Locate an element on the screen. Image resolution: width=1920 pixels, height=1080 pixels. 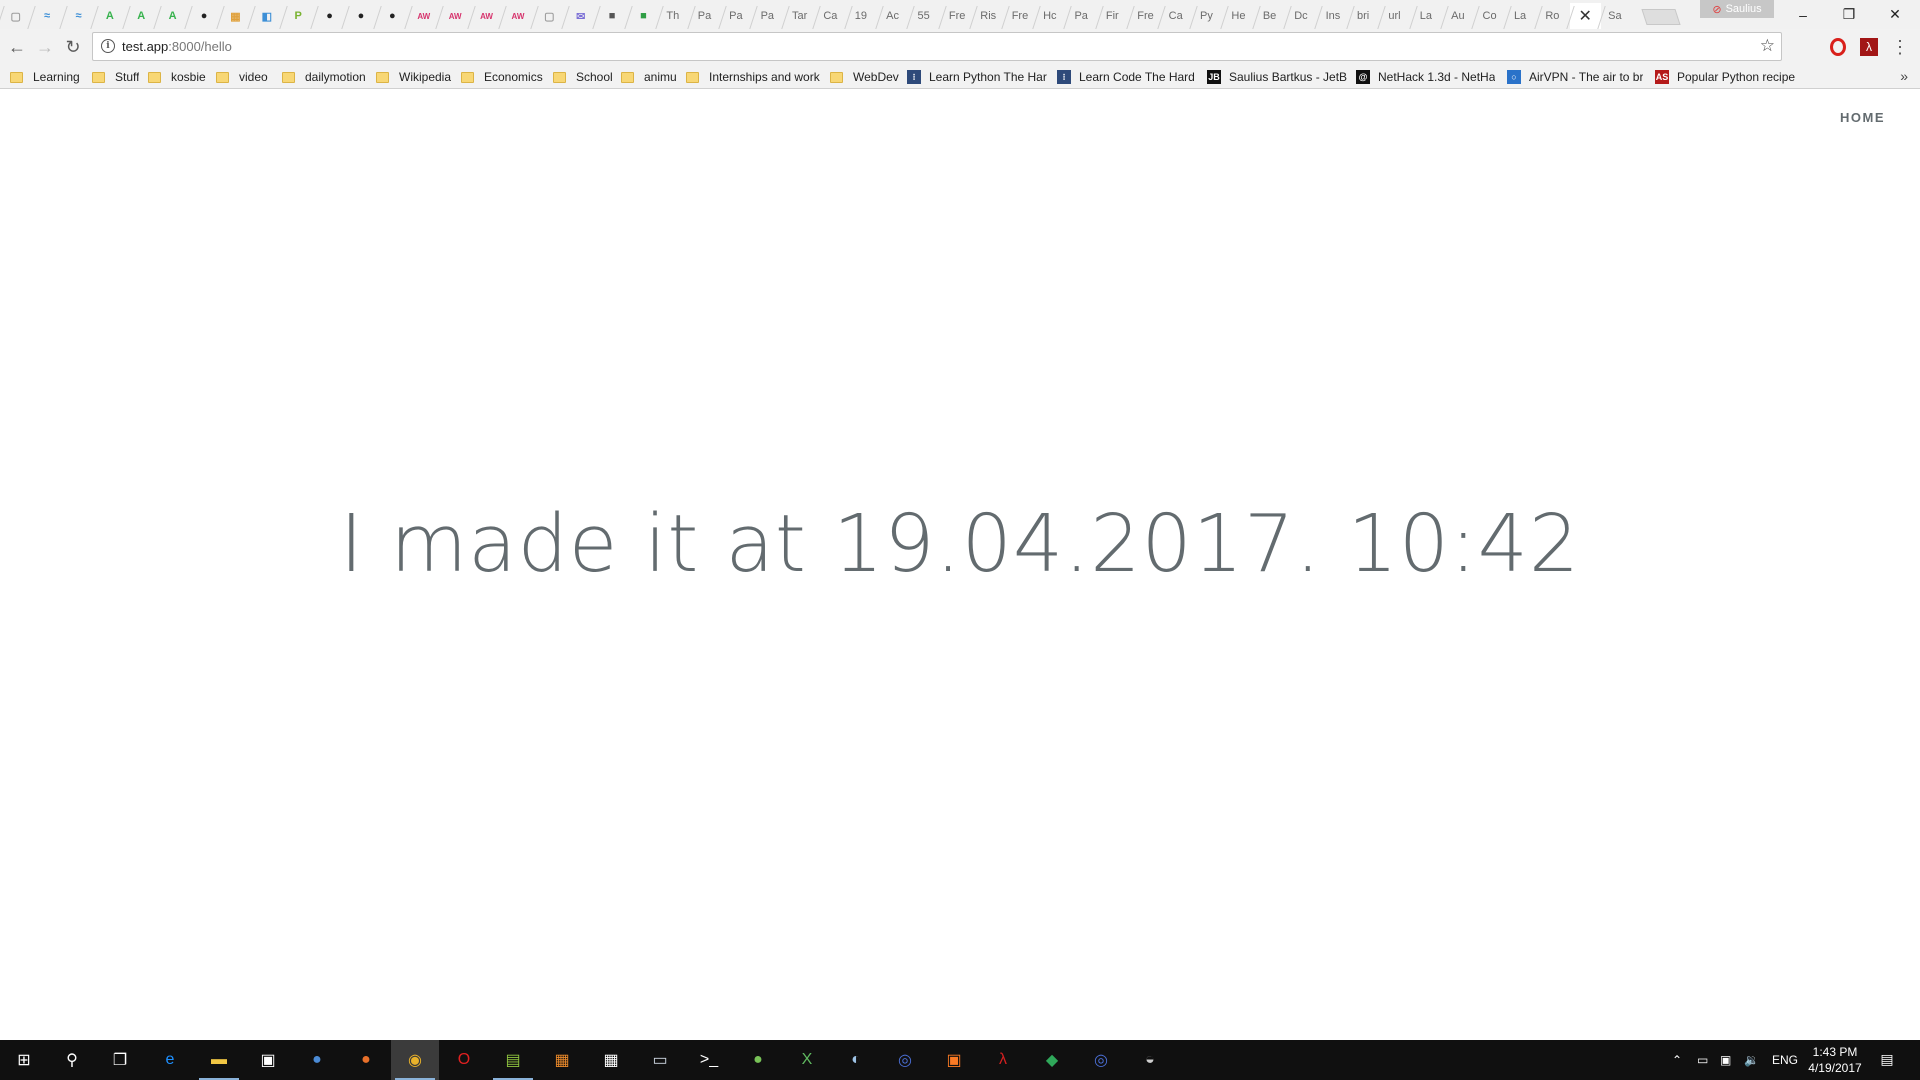
taskbar-chrome-button: ◉ is located at coordinates (415, 1060).